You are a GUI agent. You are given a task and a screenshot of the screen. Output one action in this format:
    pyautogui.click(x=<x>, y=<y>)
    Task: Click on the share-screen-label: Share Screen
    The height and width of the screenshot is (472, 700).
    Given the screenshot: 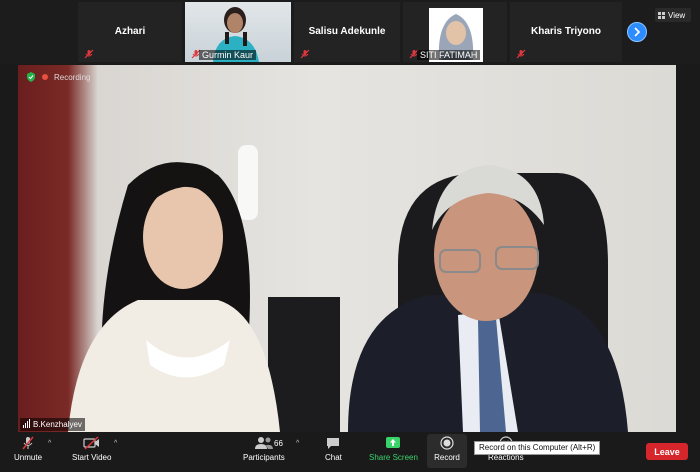 What is the action you would take?
    pyautogui.click(x=393, y=457)
    